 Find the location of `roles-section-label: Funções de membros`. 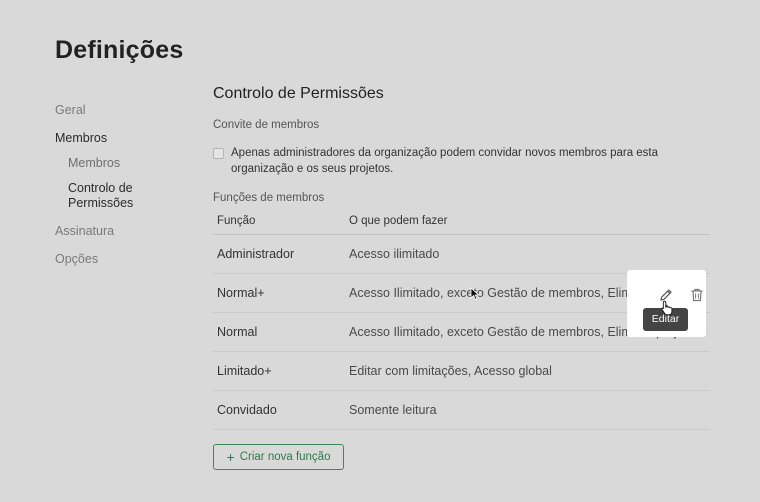

roles-section-label: Funções de membros is located at coordinates (269, 198).